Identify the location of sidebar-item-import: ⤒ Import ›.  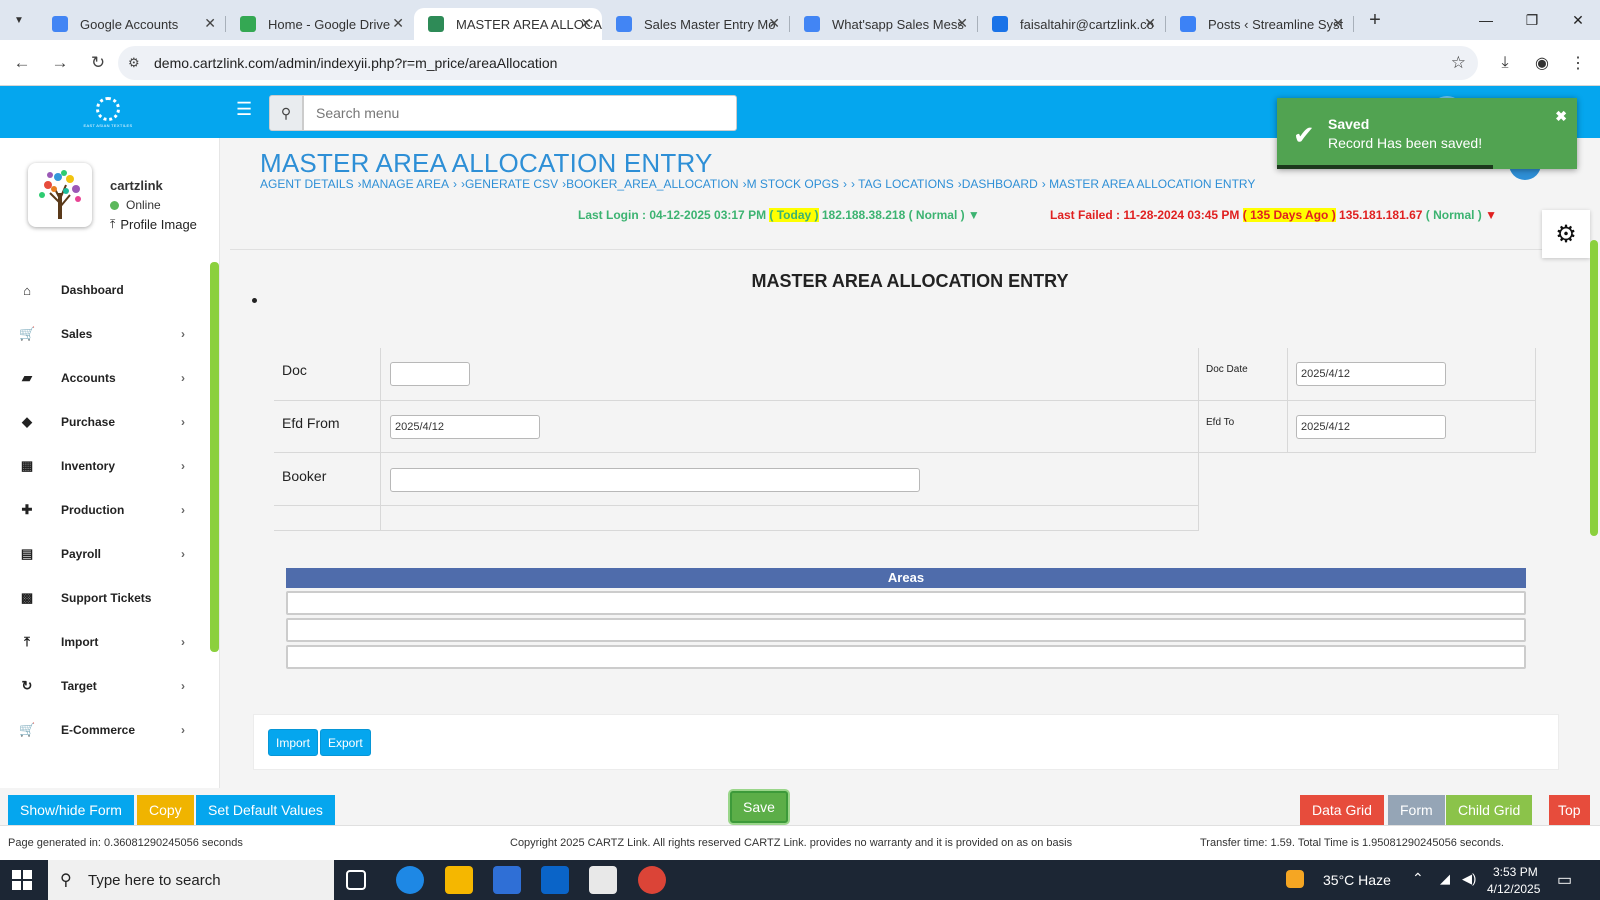
(102, 642).